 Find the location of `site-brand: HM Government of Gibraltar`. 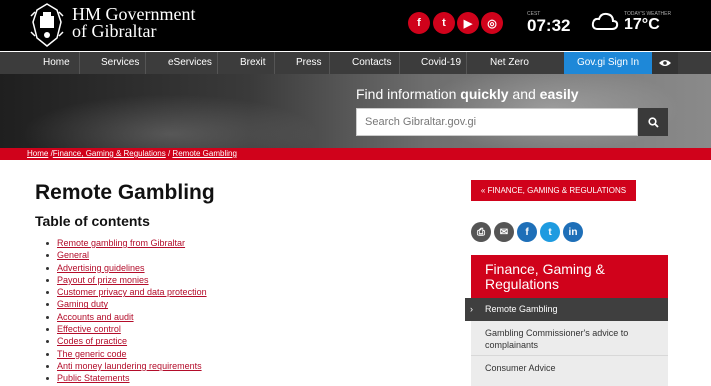

site-brand: HM Government of Gibraltar is located at coordinates (133, 23).